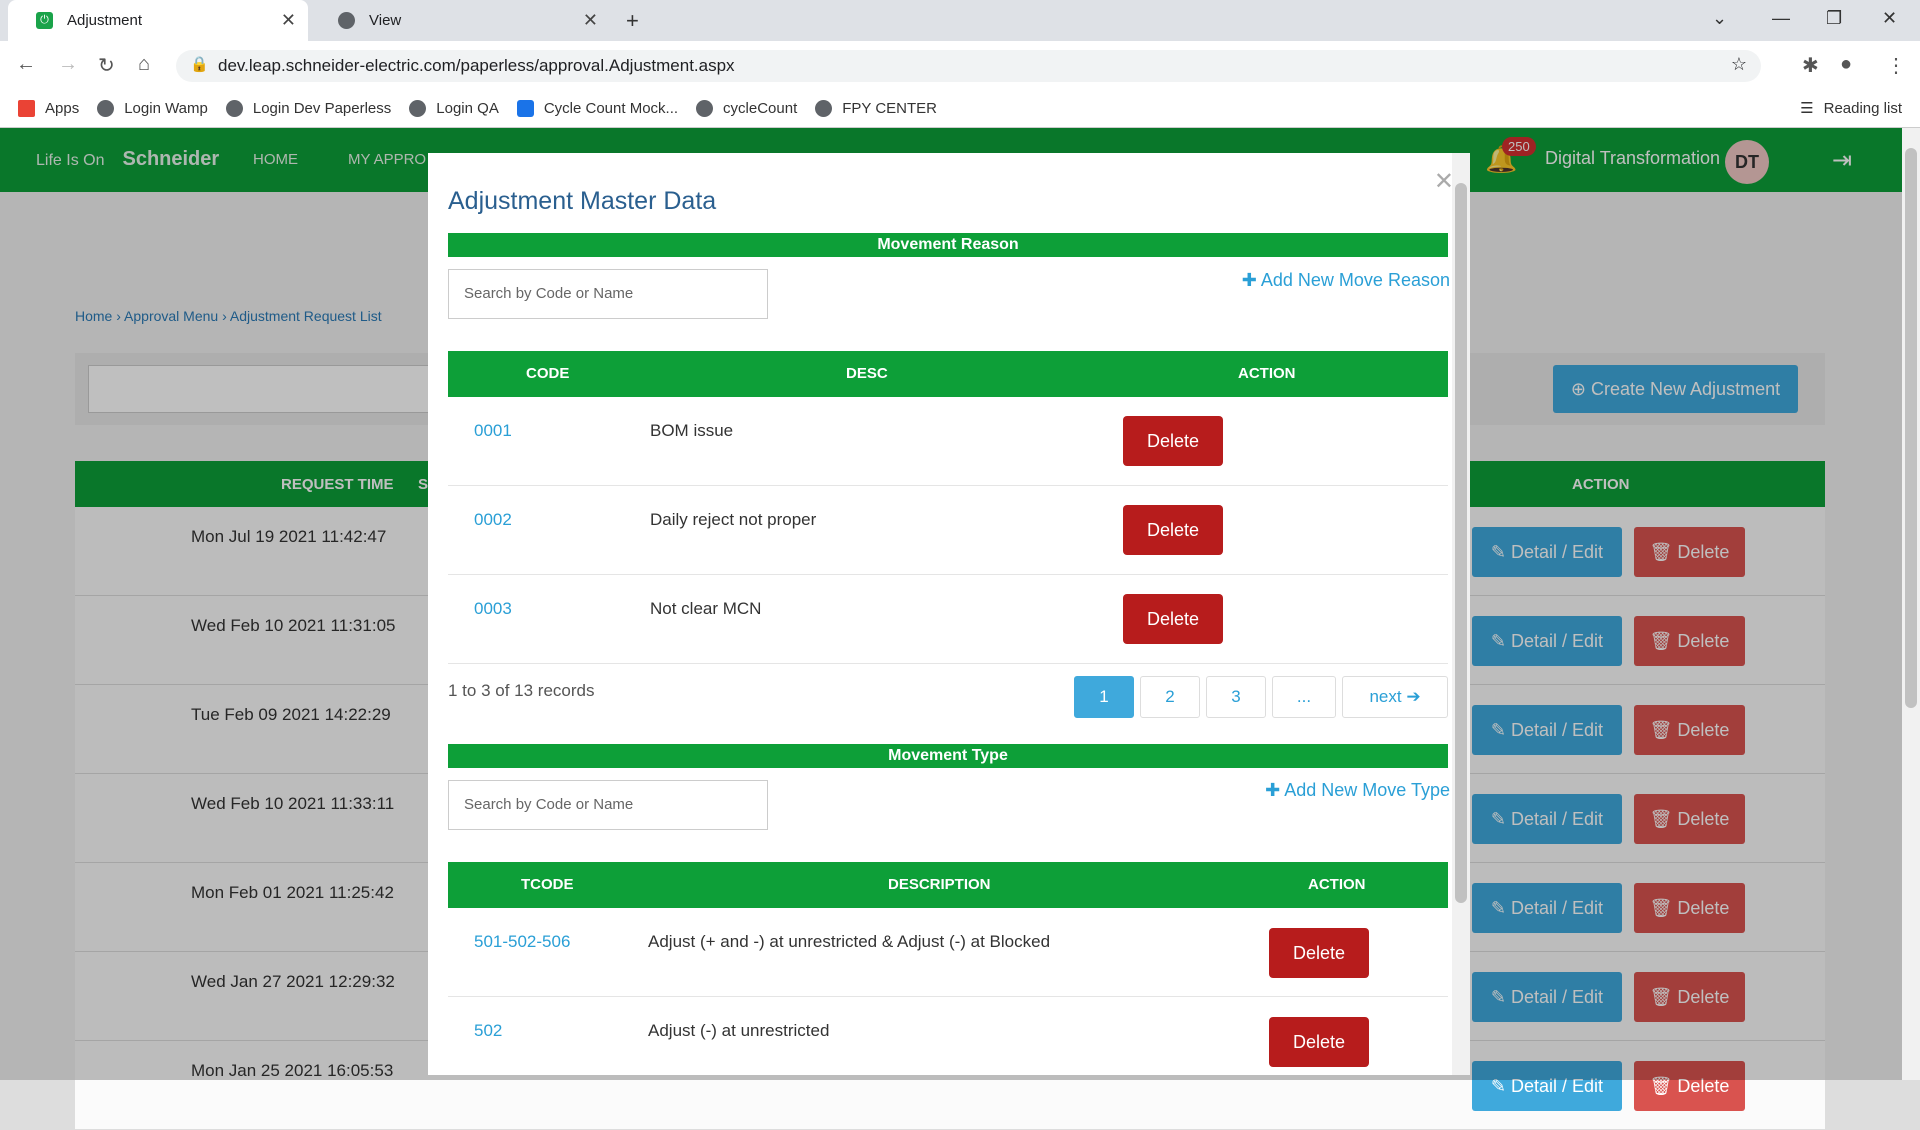 This screenshot has height=1130, width=1920. Describe the element at coordinates (1781, 18) in the screenshot. I see `minimize-icon: —` at that location.